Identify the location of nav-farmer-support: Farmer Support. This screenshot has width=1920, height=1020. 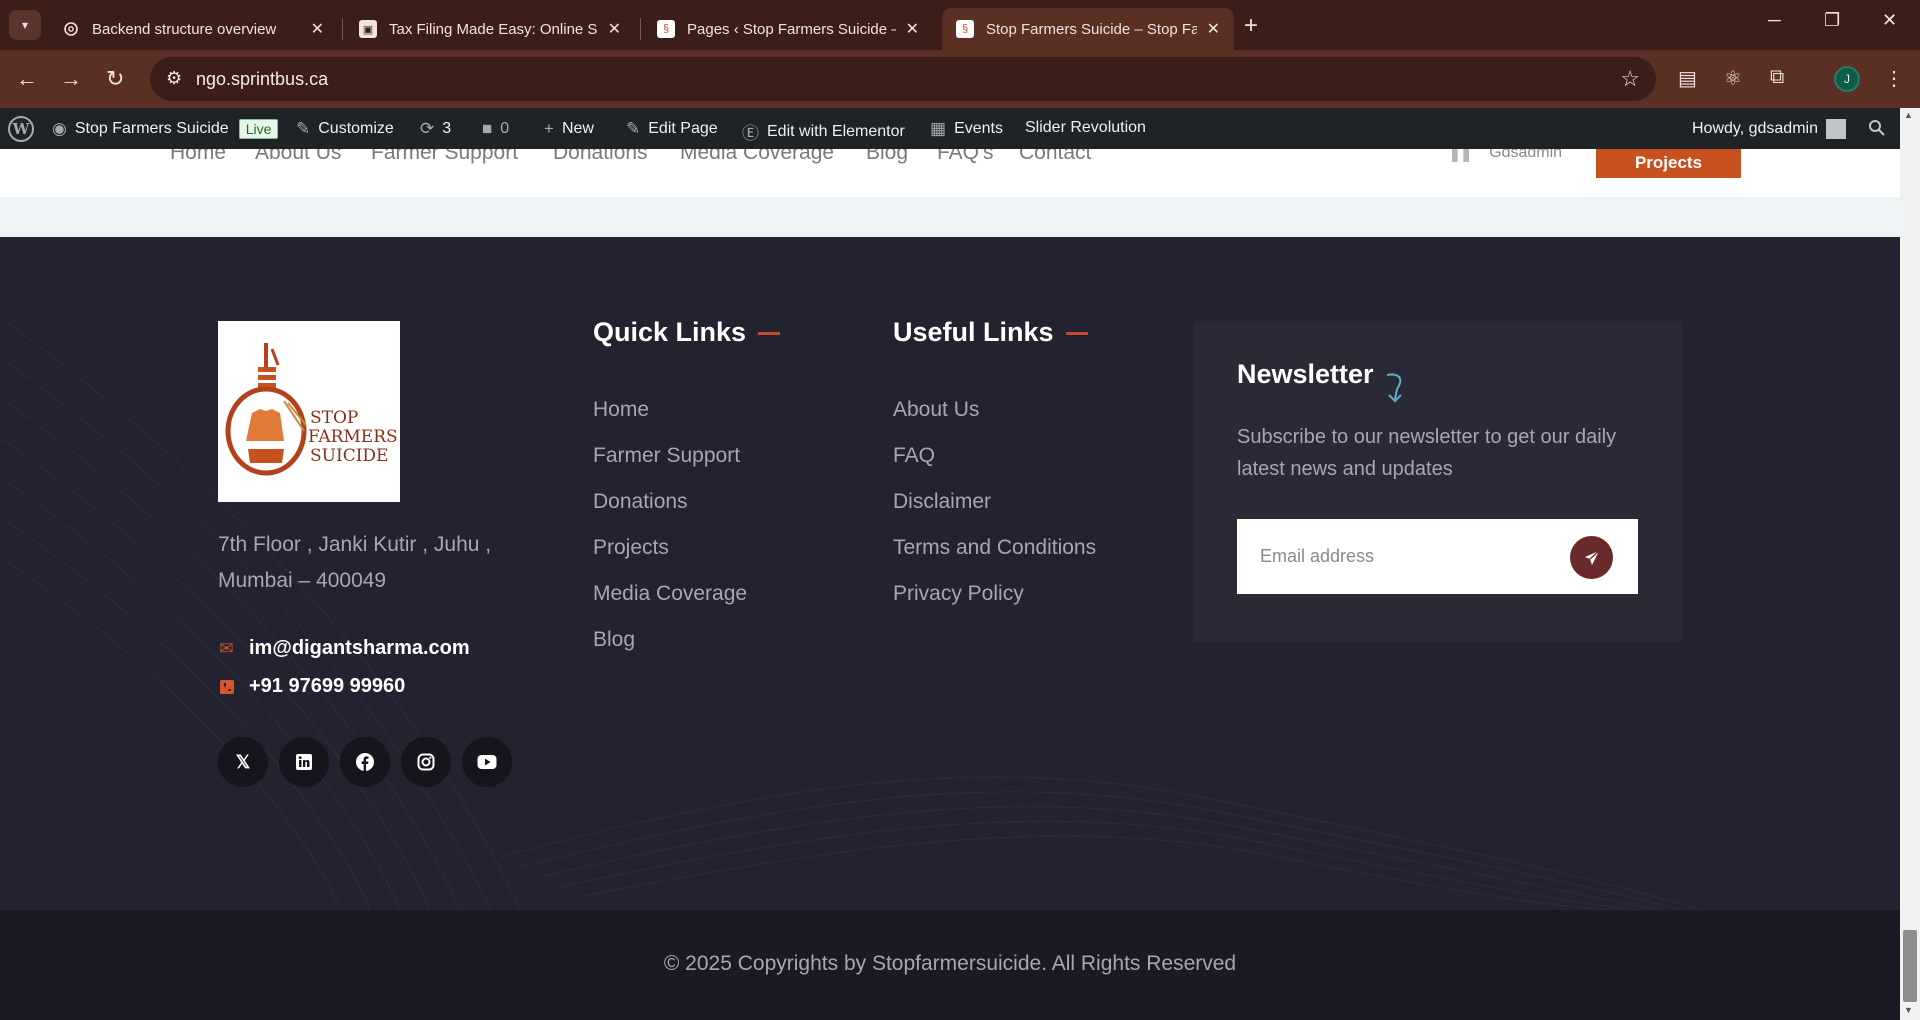
(444, 157).